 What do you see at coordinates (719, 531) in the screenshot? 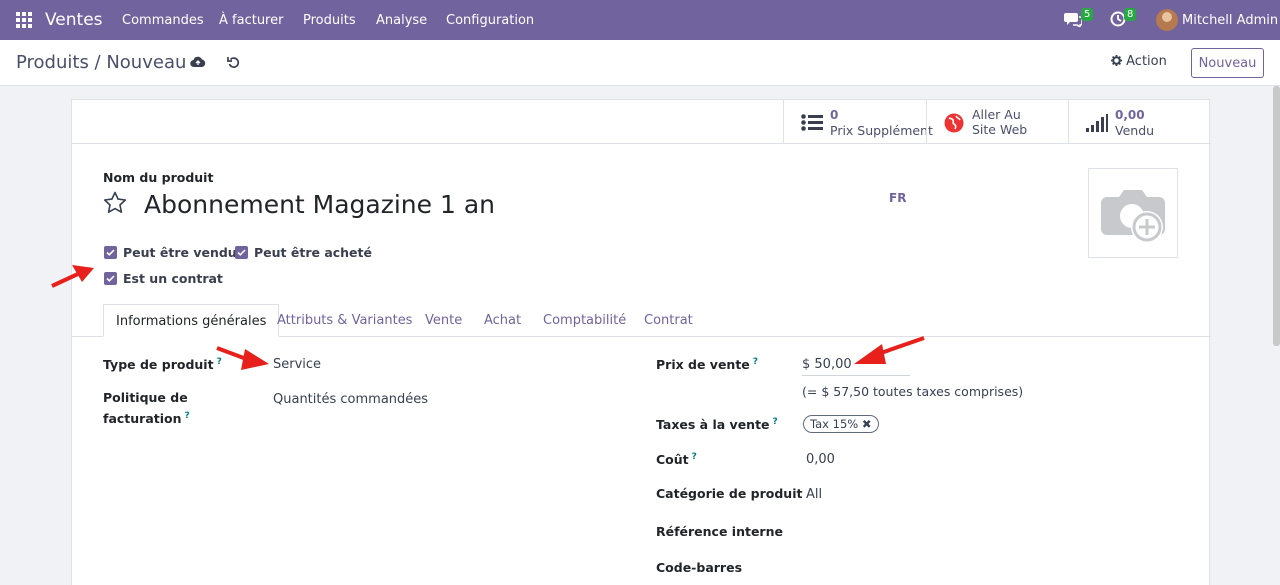
I see `internal-reference-label: Référence interne` at bounding box center [719, 531].